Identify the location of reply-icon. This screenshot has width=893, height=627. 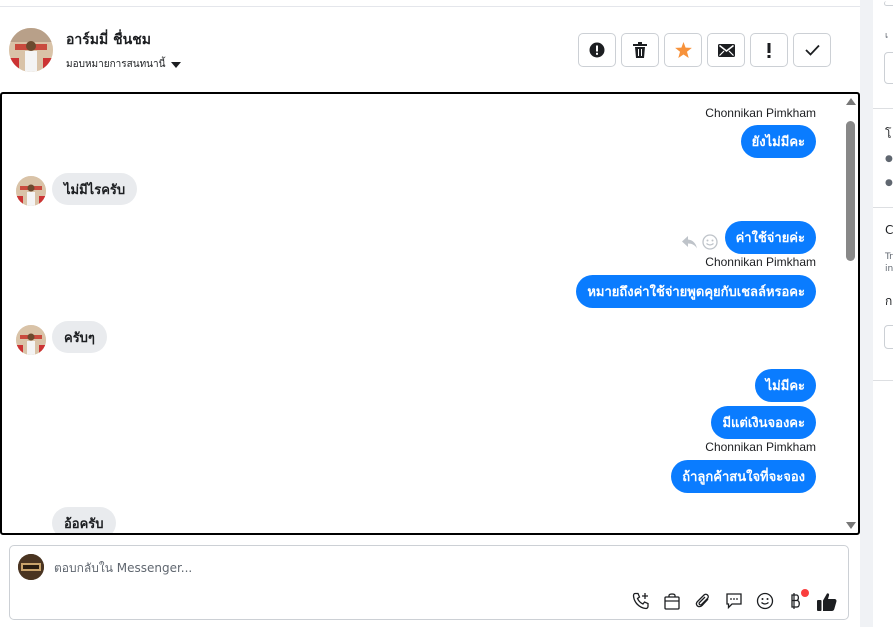
(689, 241).